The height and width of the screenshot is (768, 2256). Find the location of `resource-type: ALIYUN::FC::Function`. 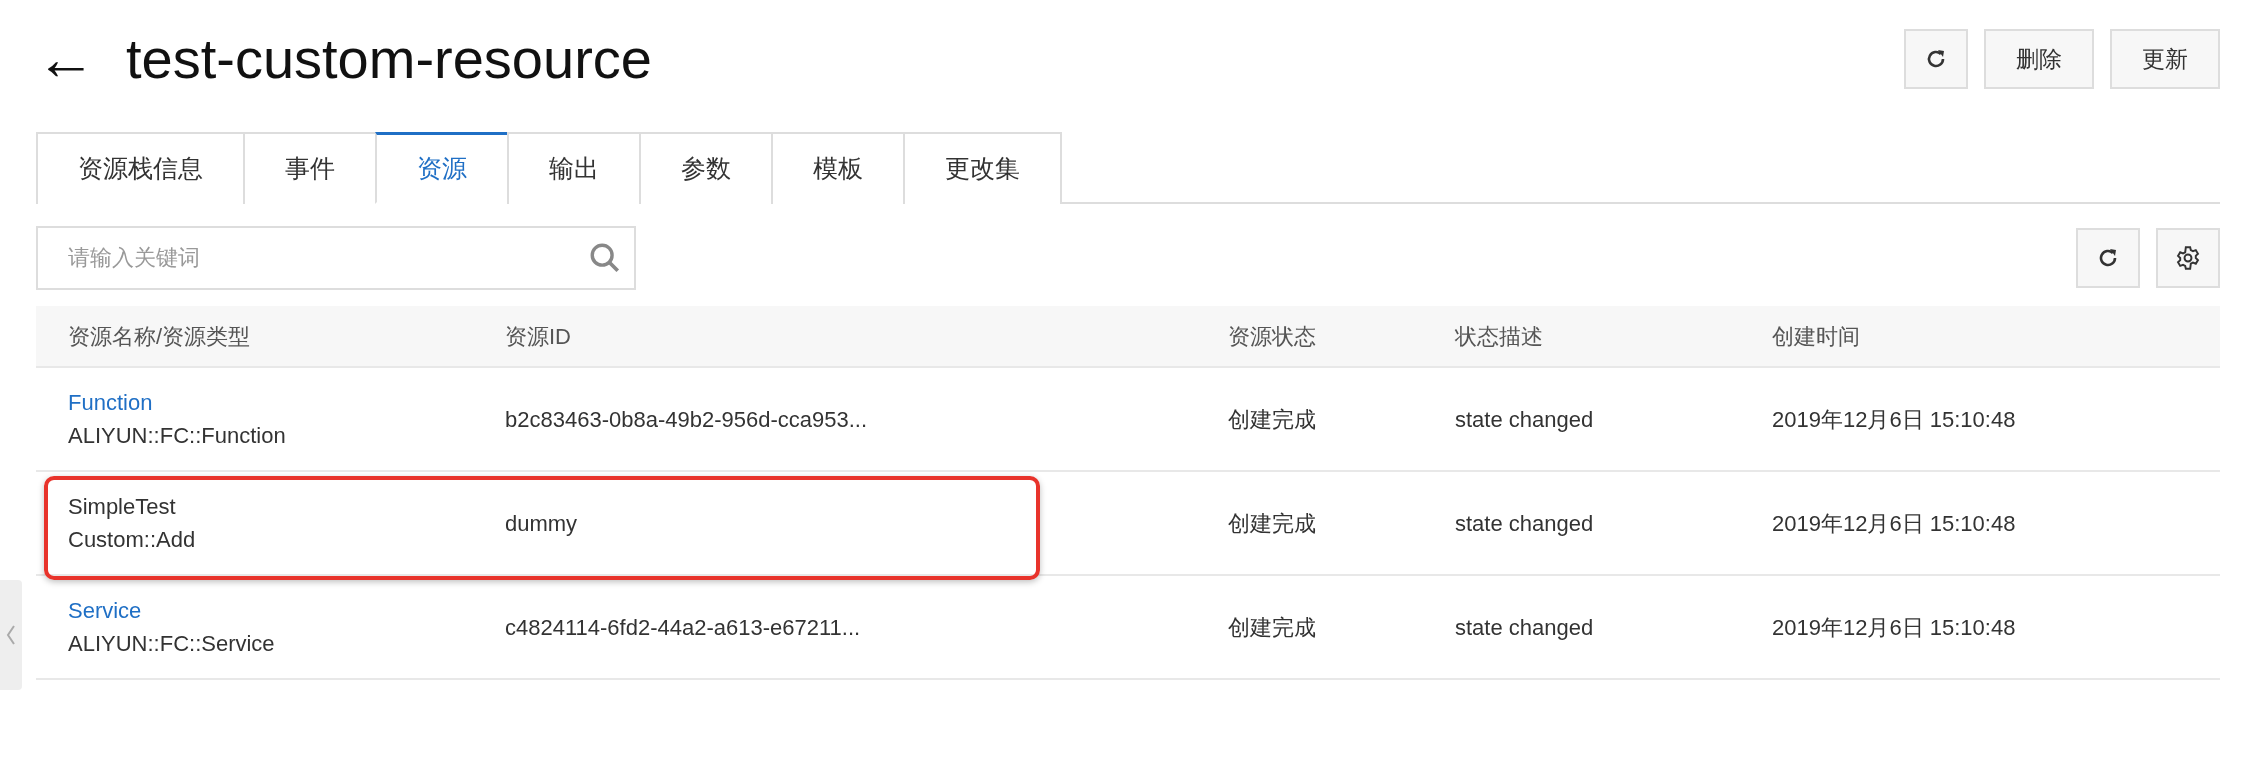

resource-type: ALIYUN::FC::Function is located at coordinates (177, 436).